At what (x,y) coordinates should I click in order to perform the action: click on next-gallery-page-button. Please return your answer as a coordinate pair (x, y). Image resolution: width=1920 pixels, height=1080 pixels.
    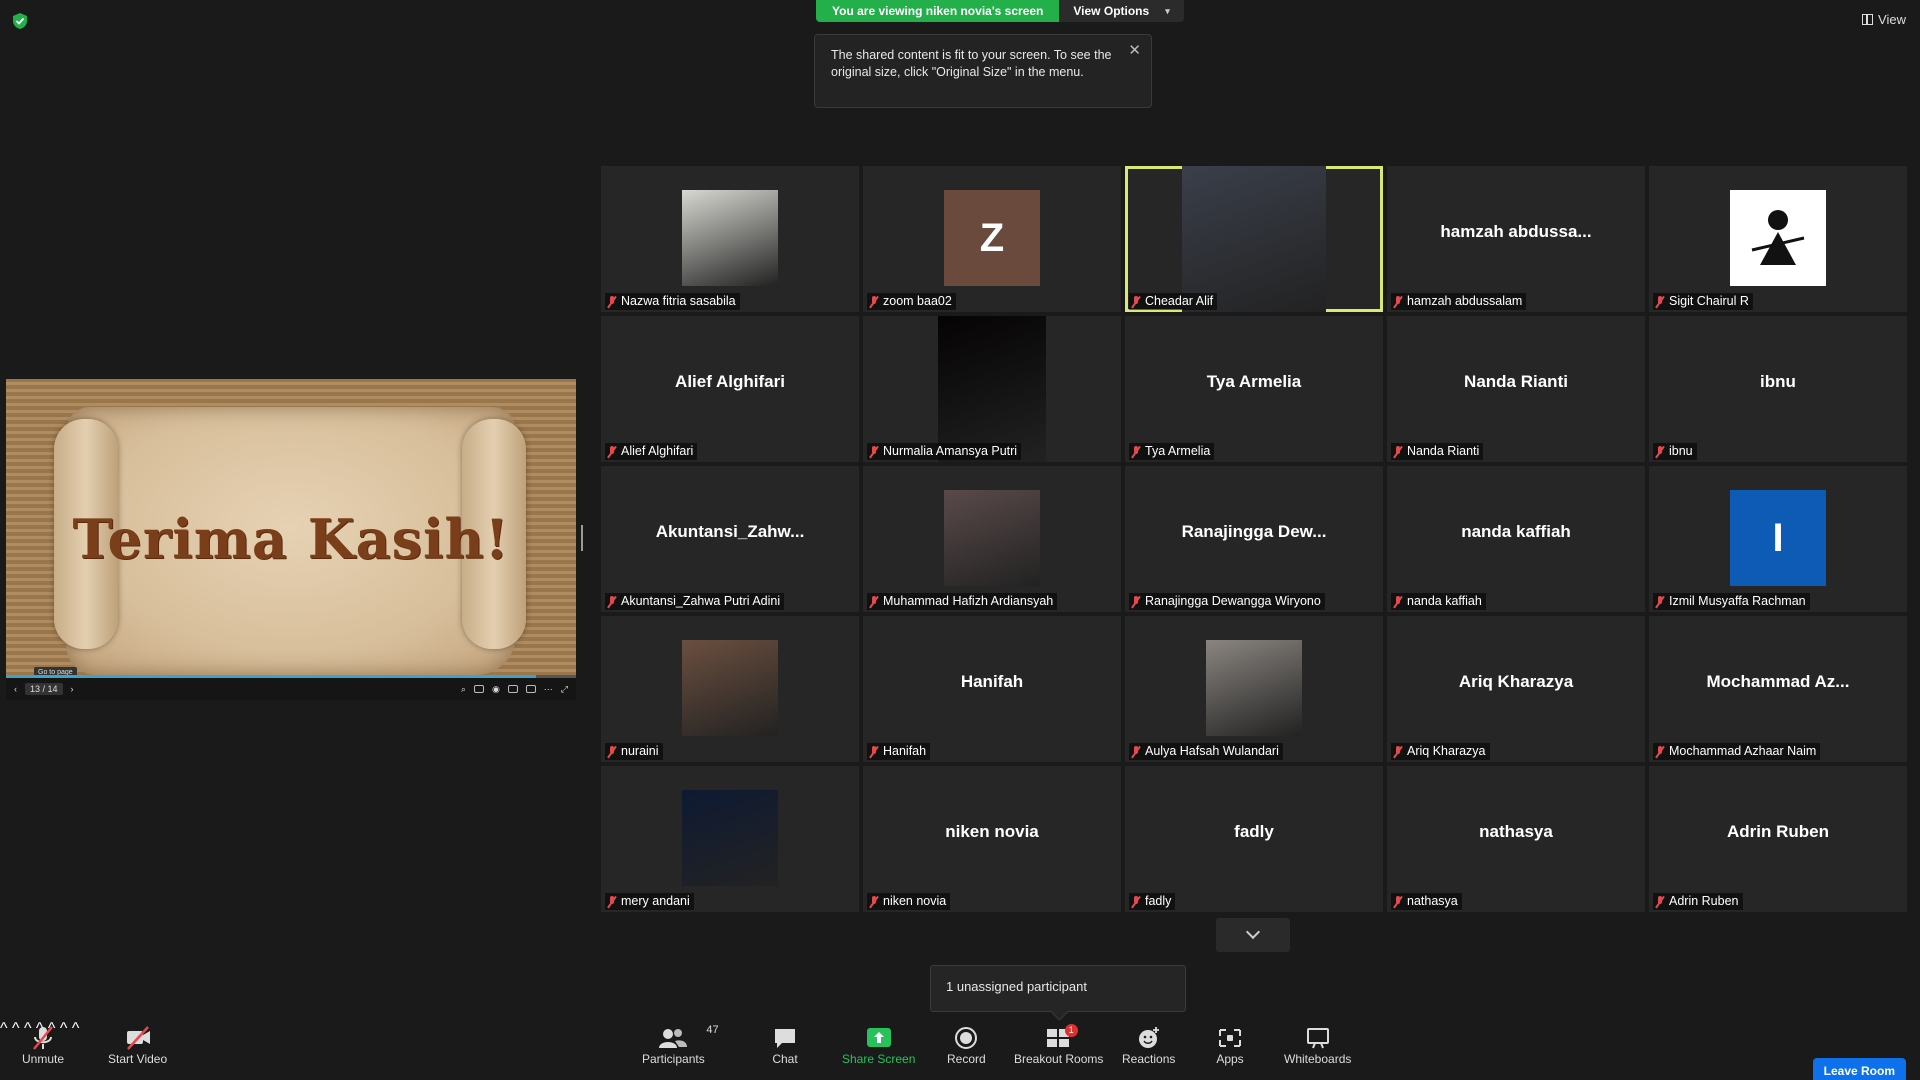
    Looking at the image, I should click on (1253, 935).